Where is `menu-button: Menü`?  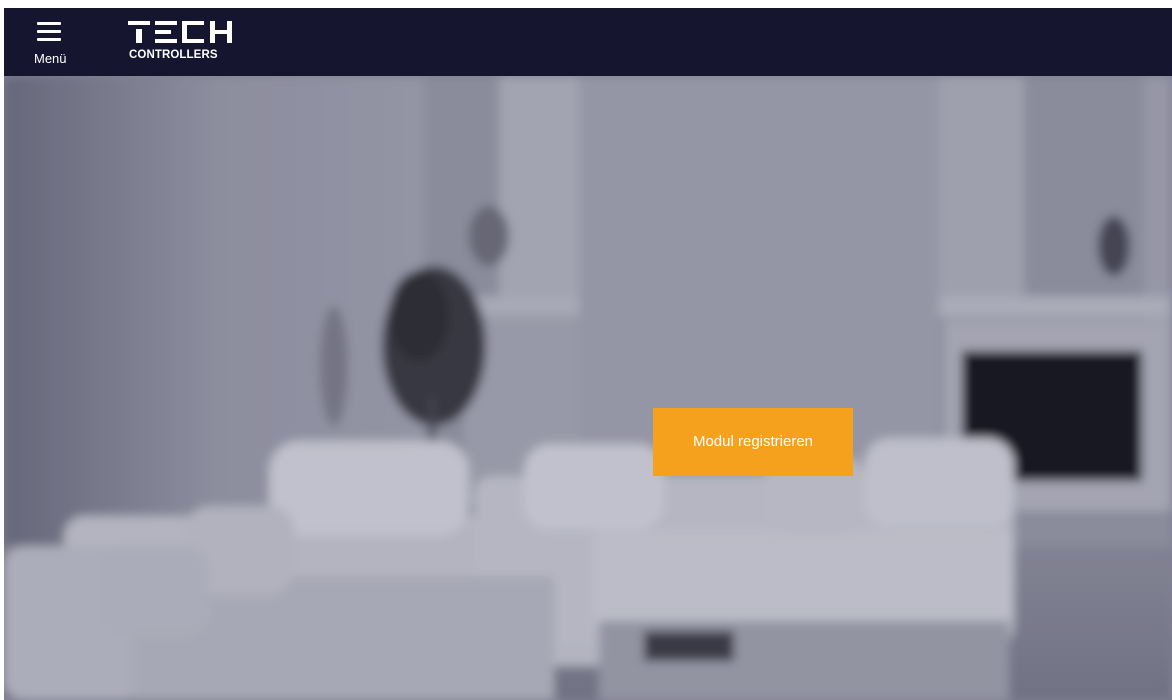
menu-button: Menü is located at coordinates (49, 43).